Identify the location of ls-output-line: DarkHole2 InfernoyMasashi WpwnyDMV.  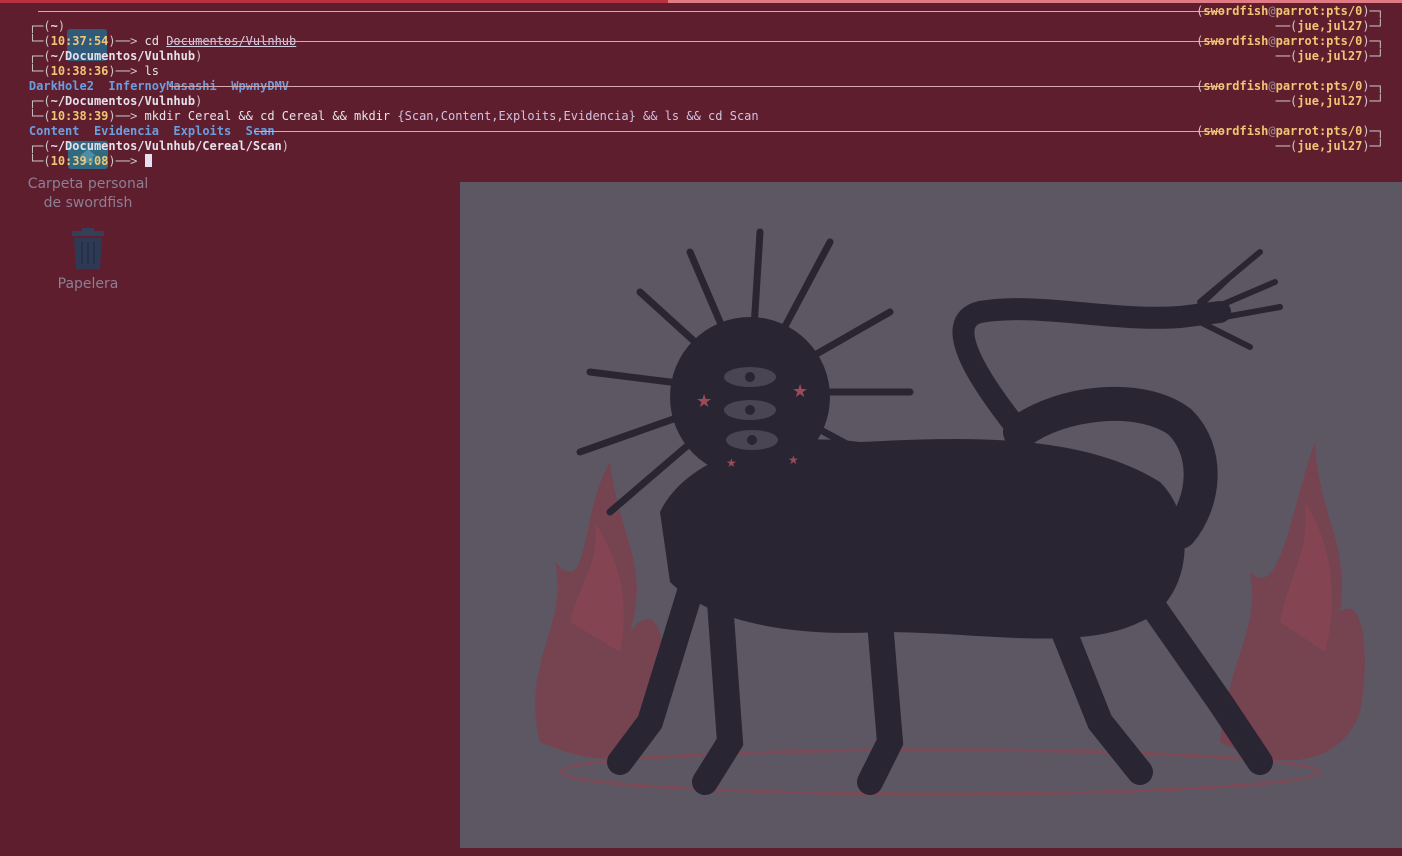
(701, 78).